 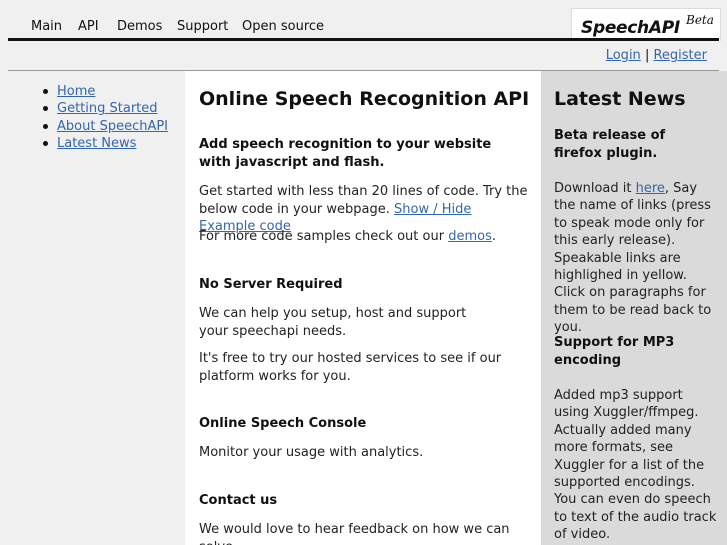 What do you see at coordinates (238, 500) in the screenshot?
I see `contact-heading: Contact us` at bounding box center [238, 500].